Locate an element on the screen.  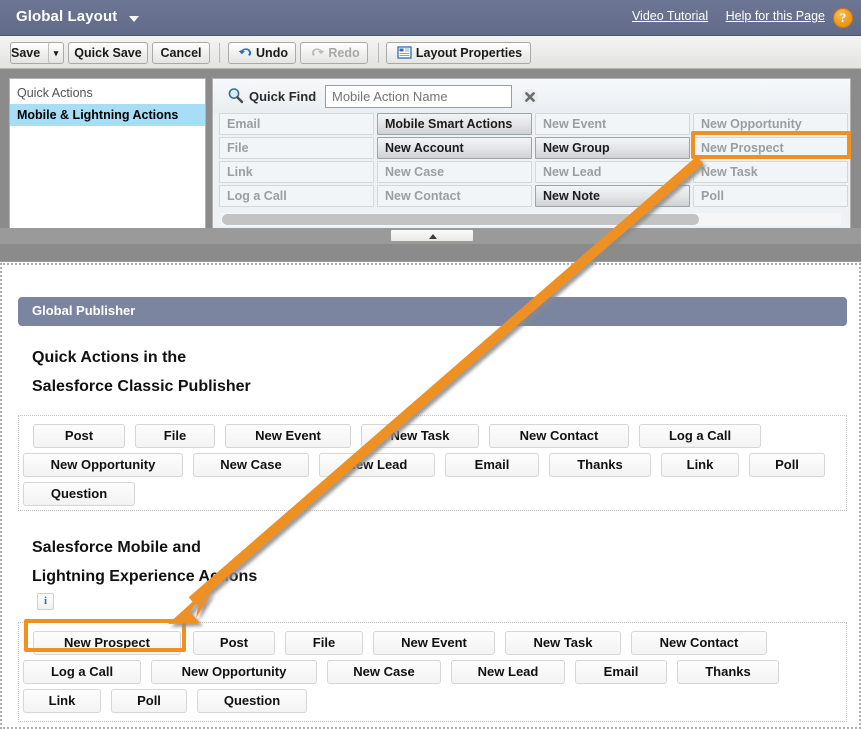
redo-icon is located at coordinates (317, 51).